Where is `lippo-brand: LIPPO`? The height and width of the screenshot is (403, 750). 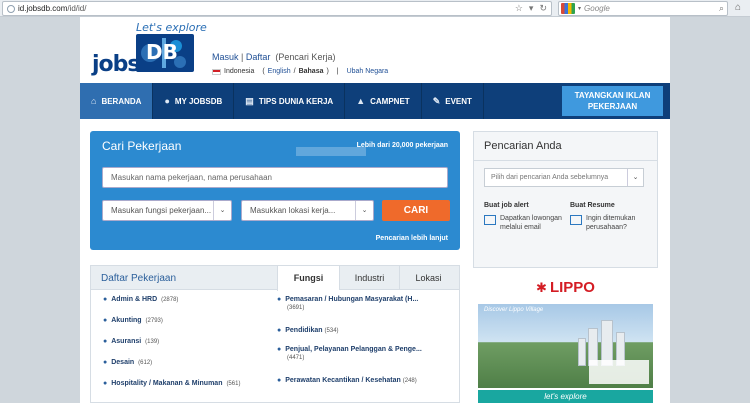
lippo-brand: LIPPO is located at coordinates (572, 287).